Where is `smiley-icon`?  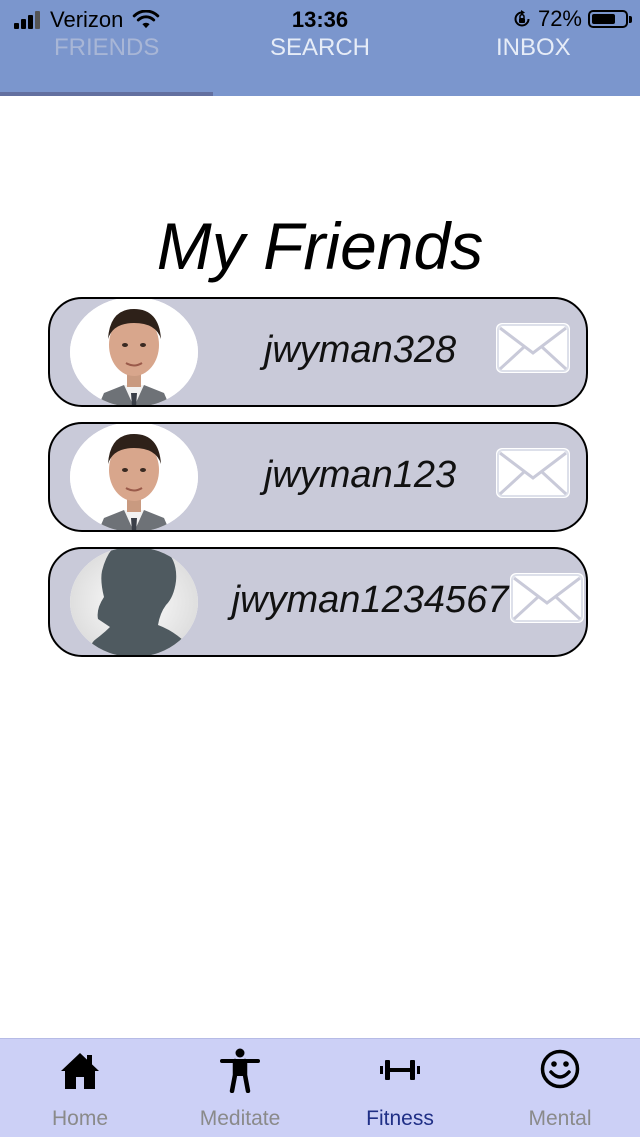 smiley-icon is located at coordinates (560, 1070).